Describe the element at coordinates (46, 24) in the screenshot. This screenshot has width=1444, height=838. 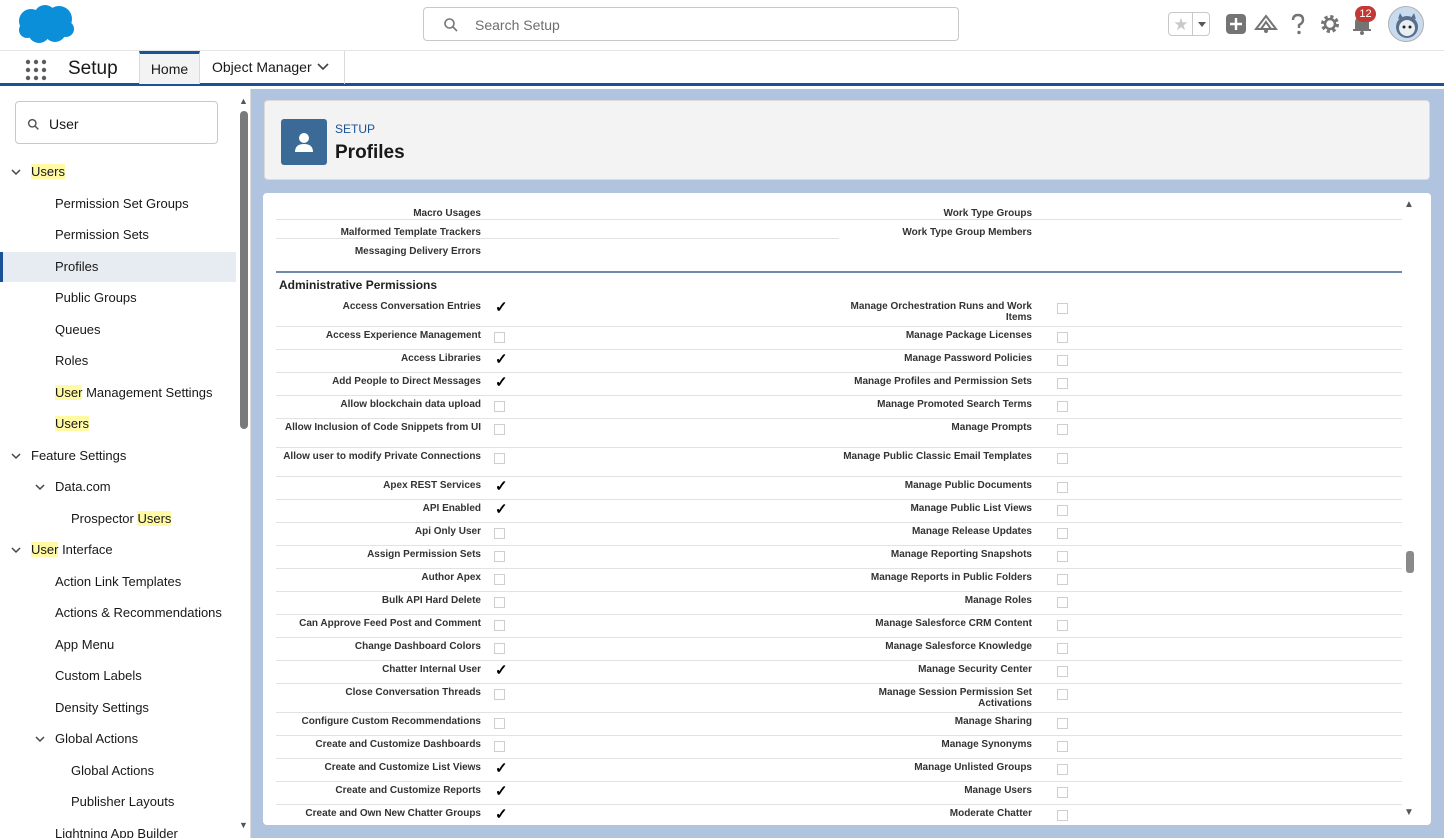
I see `salesforce-logo-icon` at that location.